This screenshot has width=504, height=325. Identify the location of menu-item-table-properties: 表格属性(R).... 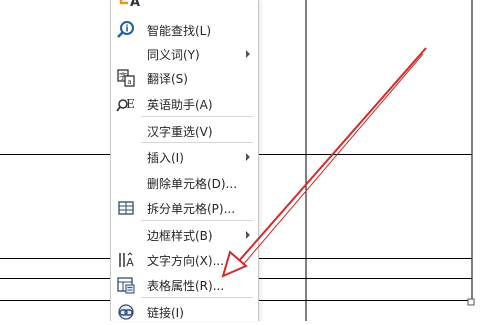
(184, 285).